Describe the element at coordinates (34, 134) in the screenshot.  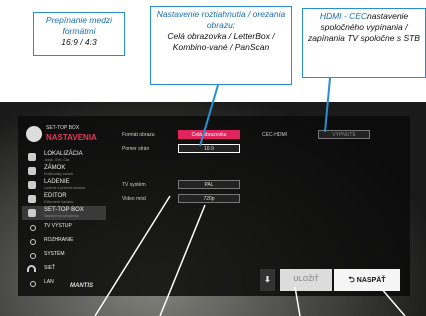
I see `gear-icon` at that location.